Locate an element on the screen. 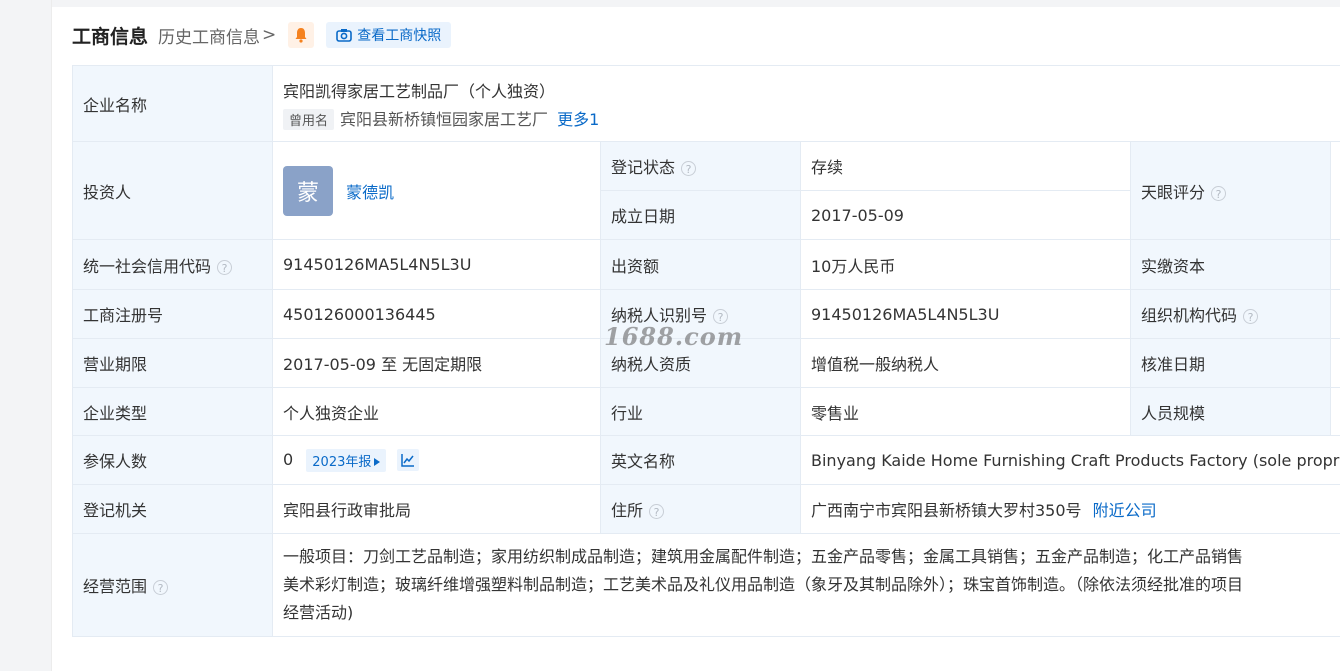 This screenshot has height=671, width=1340. address-cell: 广西南宁市宾阳县新桥镇大罗村350号 附近公司 is located at coordinates (1069, 509).